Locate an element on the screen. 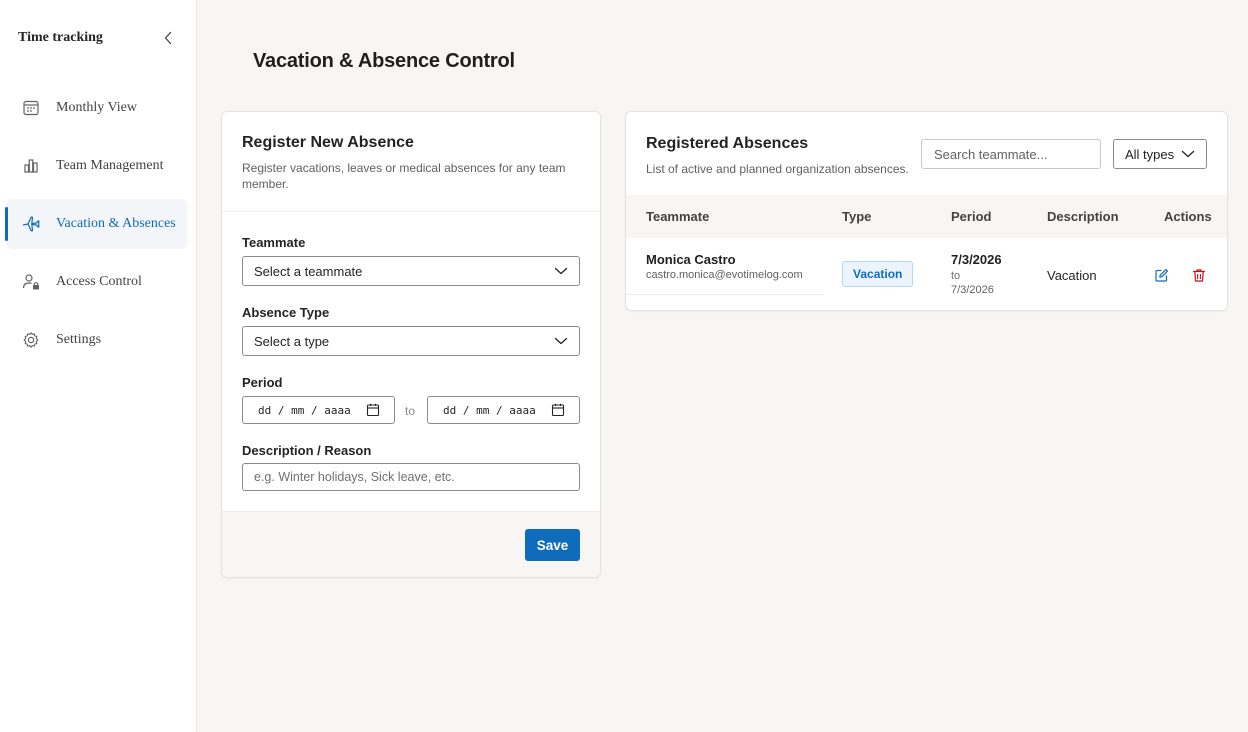  date-from-input: dd / mm / aaaa is located at coordinates (318, 410).